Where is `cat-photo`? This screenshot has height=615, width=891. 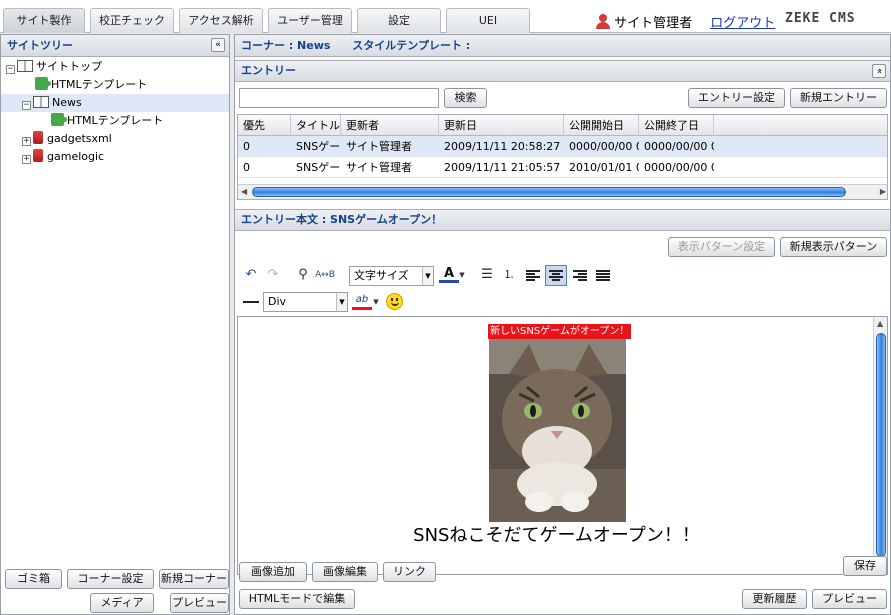 cat-photo is located at coordinates (557, 430).